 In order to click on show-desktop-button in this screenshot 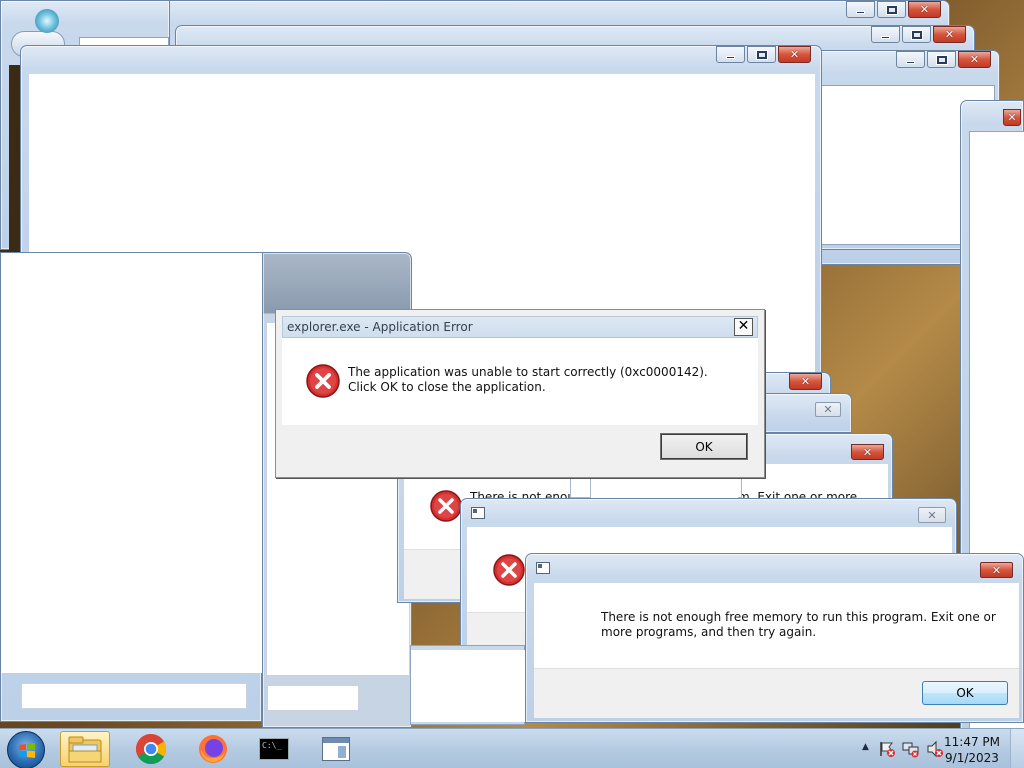, I will do `click(1017, 748)`.